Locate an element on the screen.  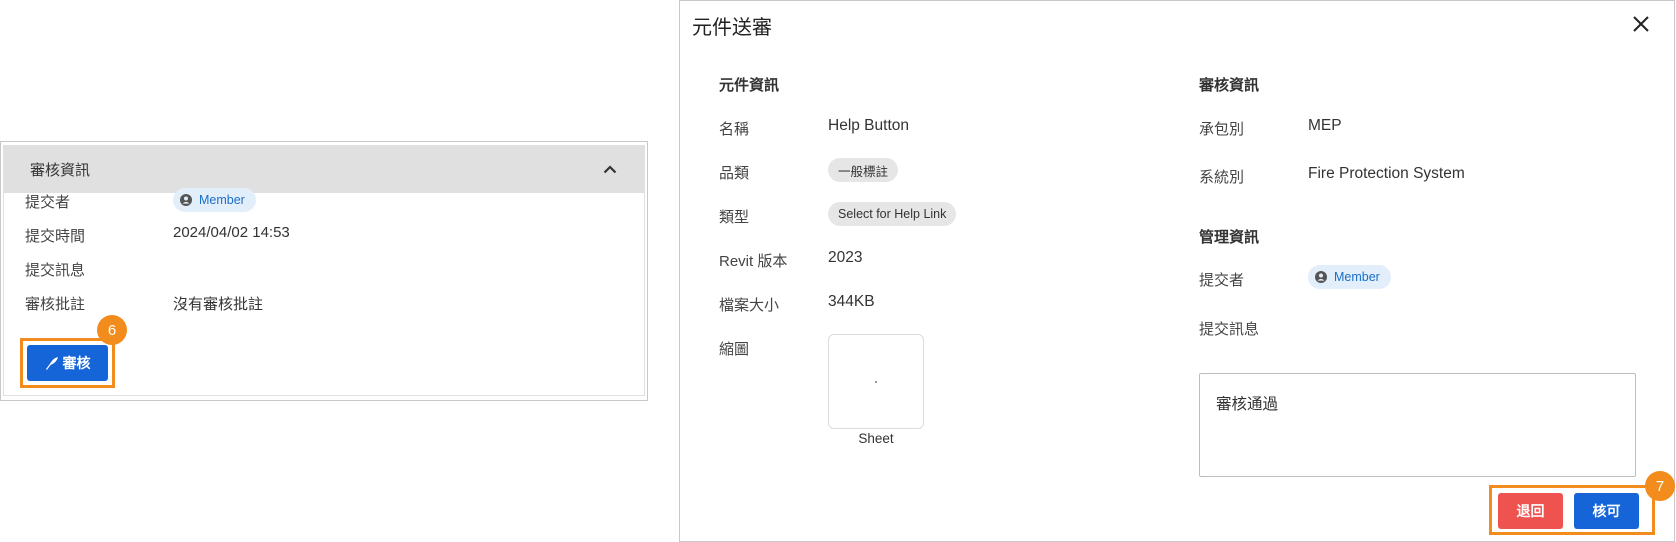
category-label: 品類 is located at coordinates (734, 173).